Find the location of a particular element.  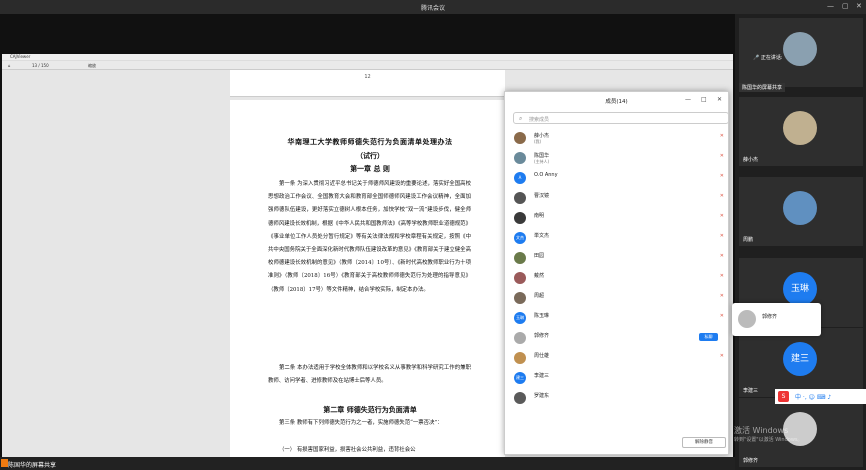

member-name: 田园 is located at coordinates (539, 256).